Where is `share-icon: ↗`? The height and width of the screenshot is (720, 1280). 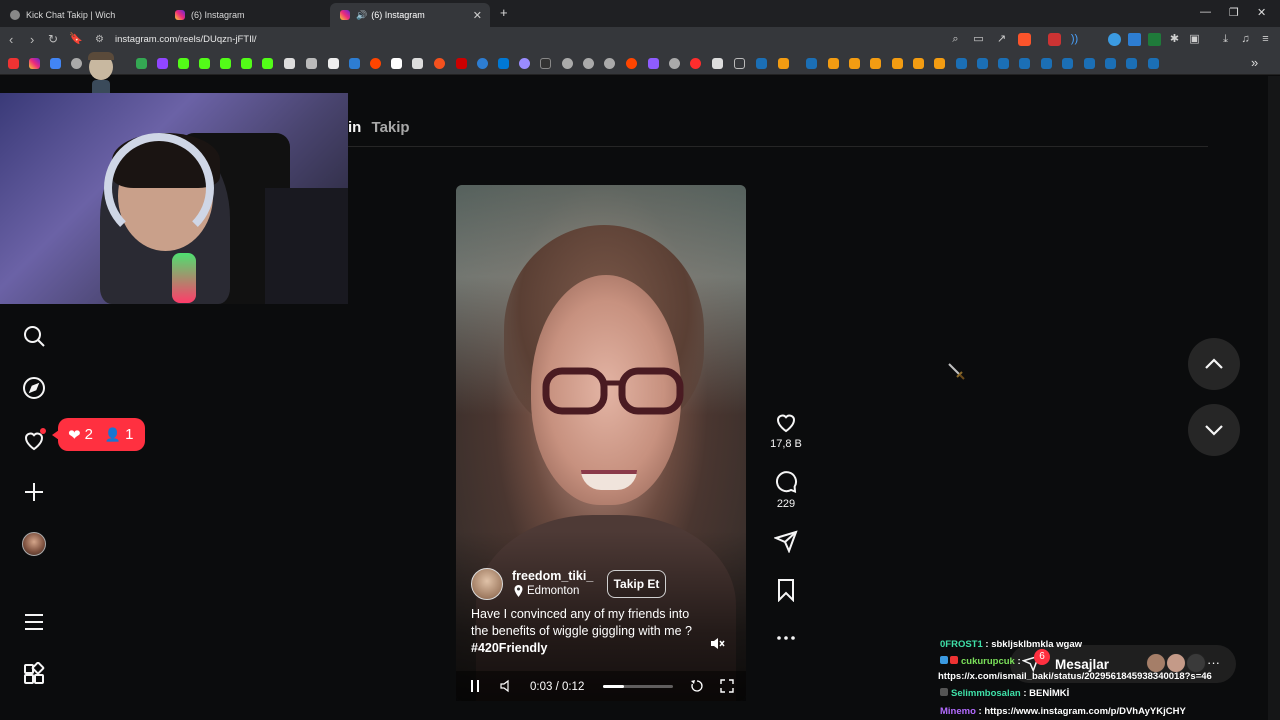
share-icon: ↗ is located at coordinates (1001, 39).